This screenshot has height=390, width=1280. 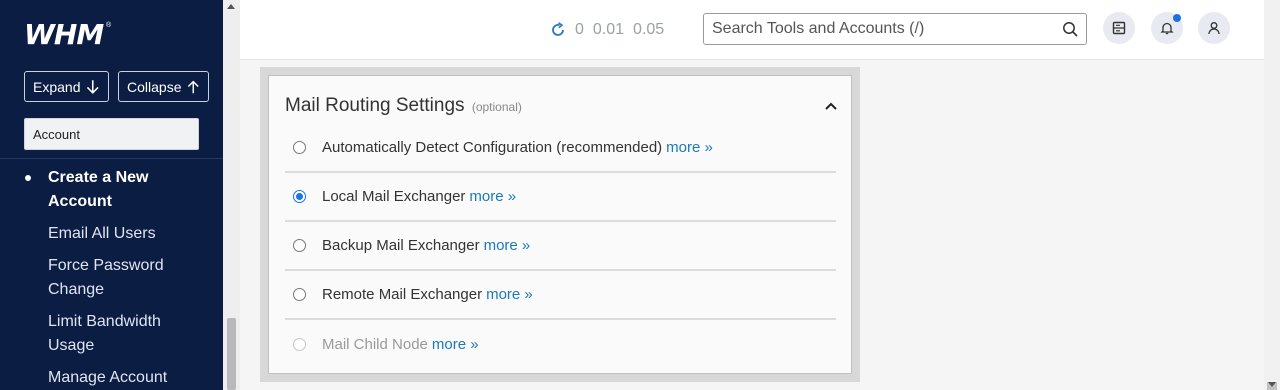 I want to click on bell-icon, so click(x=1167, y=28).